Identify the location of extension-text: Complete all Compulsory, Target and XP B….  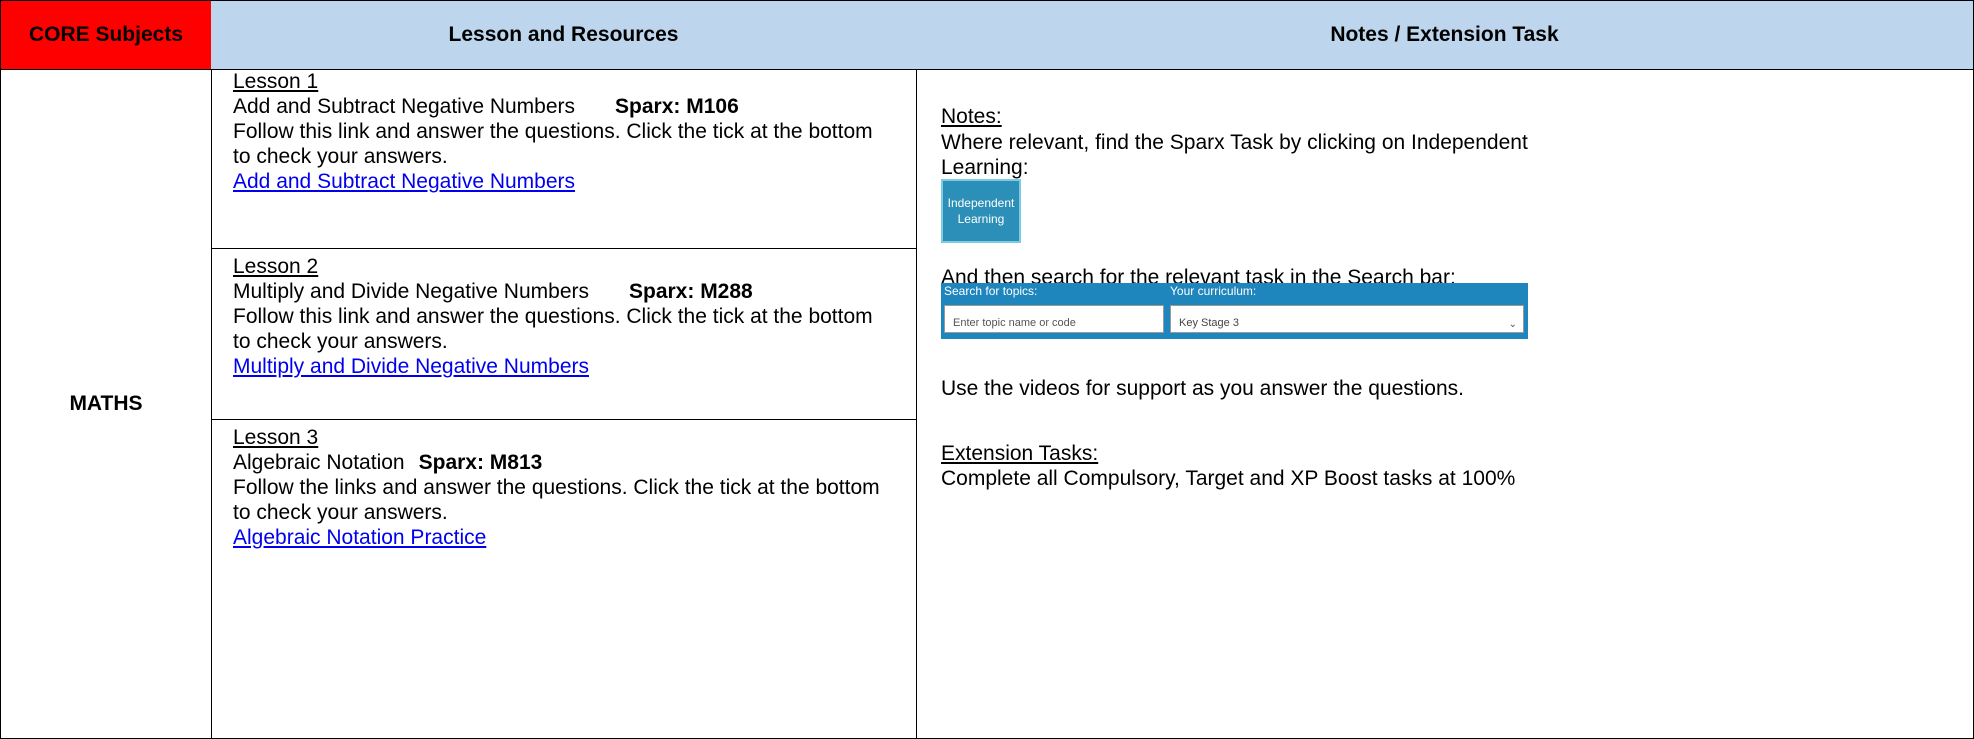
(1228, 478).